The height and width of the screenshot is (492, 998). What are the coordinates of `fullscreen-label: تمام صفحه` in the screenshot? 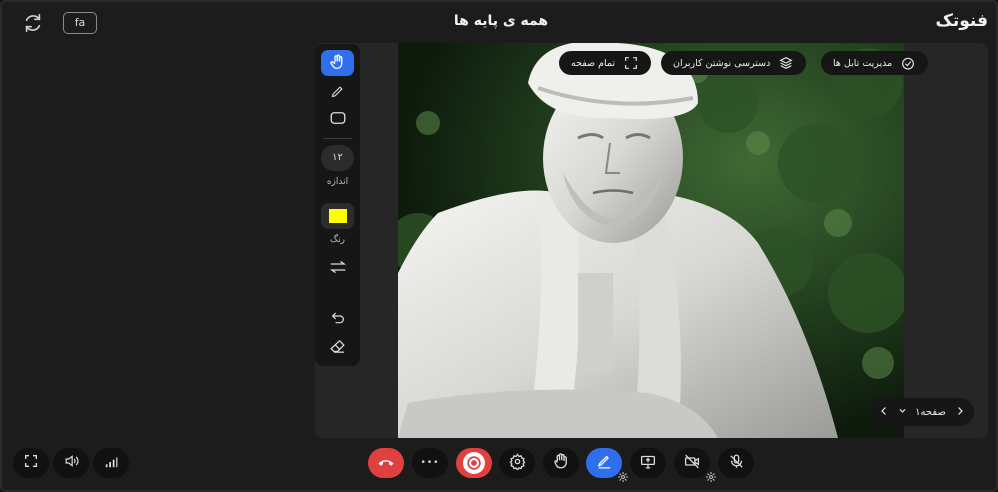 It's located at (593, 63).